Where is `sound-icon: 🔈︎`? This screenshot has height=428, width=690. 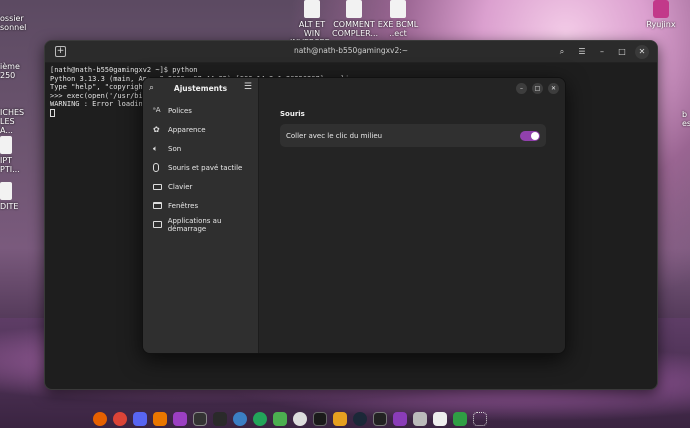 sound-icon: 🔈︎ is located at coordinates (155, 148).